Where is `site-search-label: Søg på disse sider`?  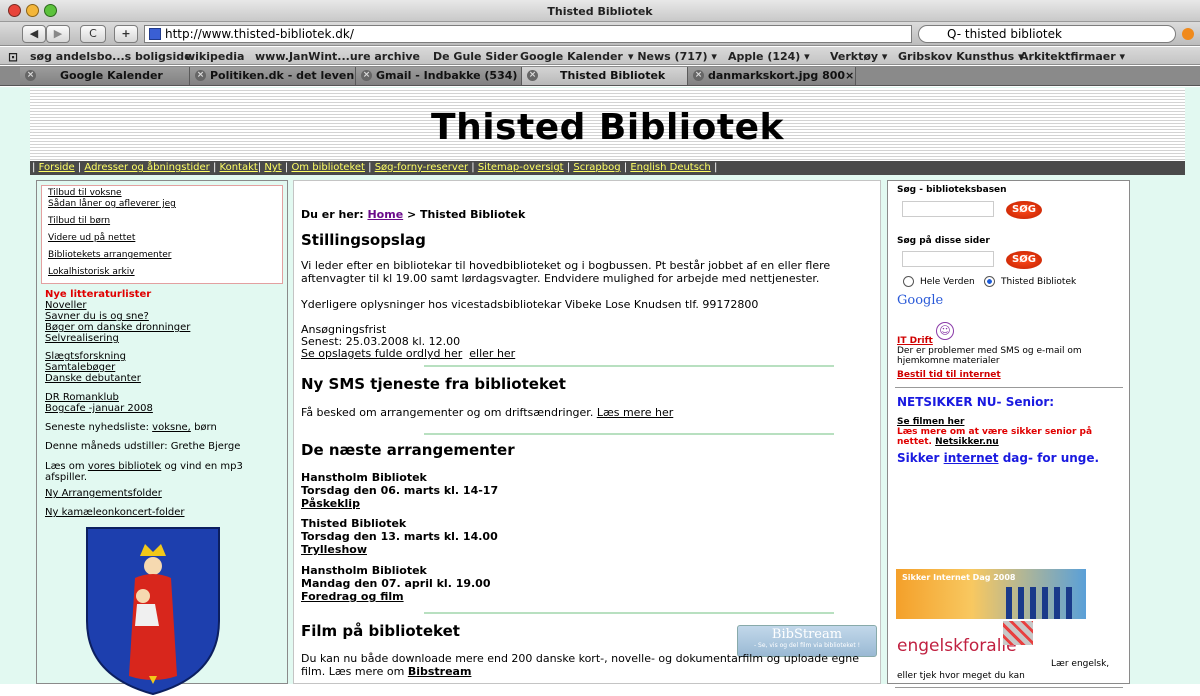 site-search-label: Søg på disse sider is located at coordinates (943, 241).